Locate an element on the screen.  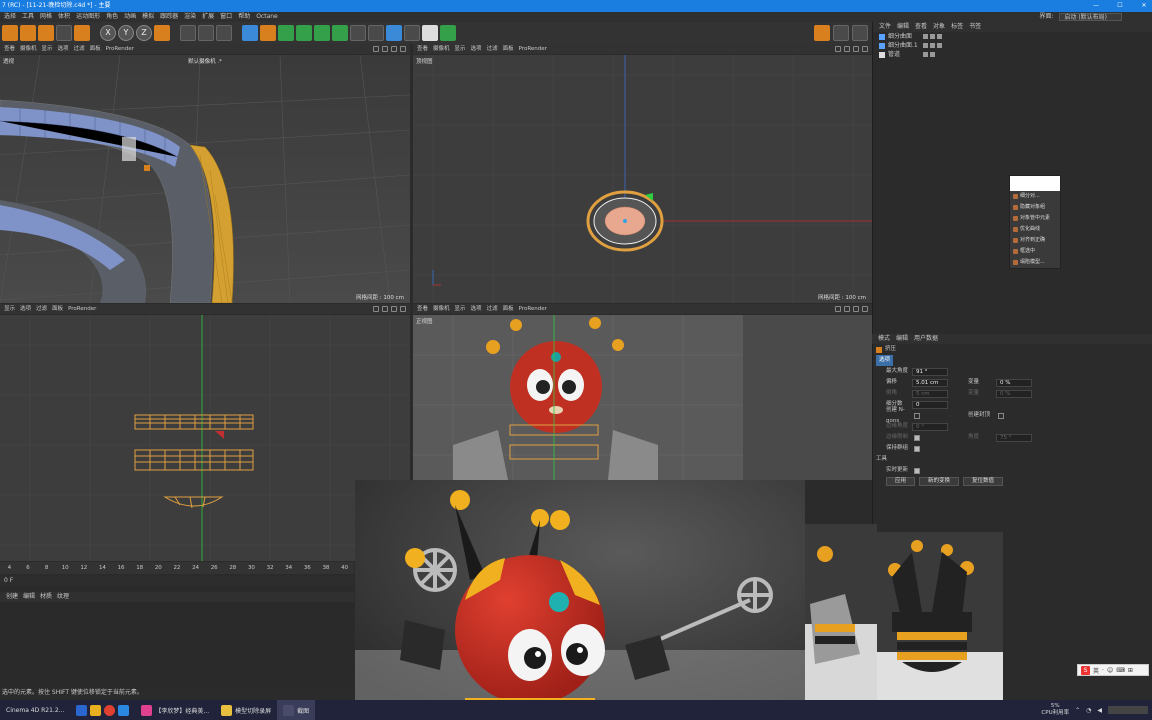
bevel-field: 5 cm is located at coordinates (930, 393).